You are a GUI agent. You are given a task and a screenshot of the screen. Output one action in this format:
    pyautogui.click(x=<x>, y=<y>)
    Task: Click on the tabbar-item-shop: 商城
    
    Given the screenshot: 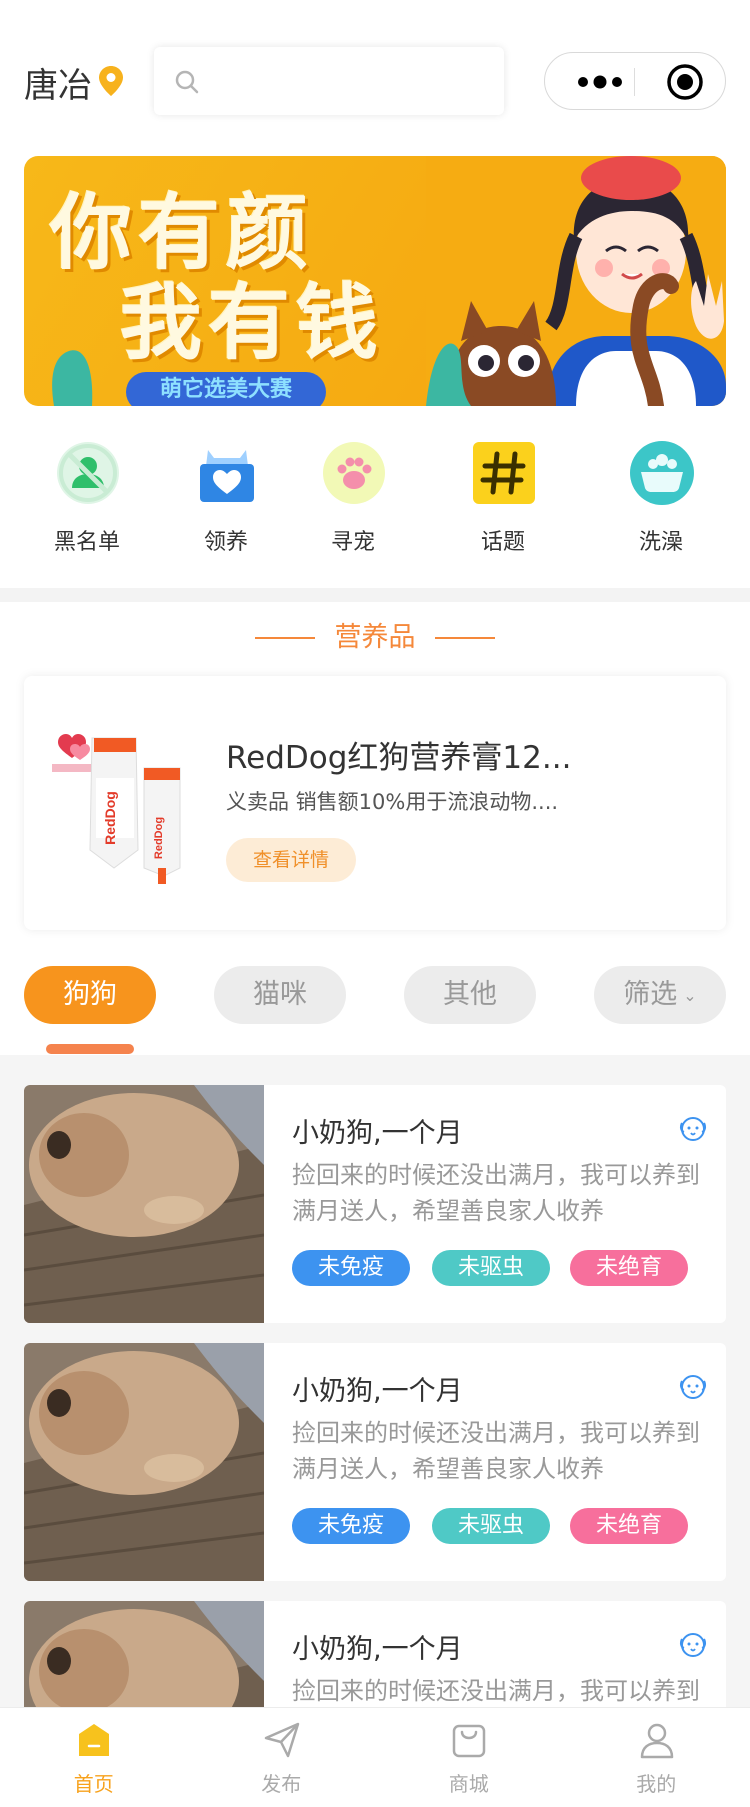 What is the action you would take?
    pyautogui.click(x=469, y=1757)
    